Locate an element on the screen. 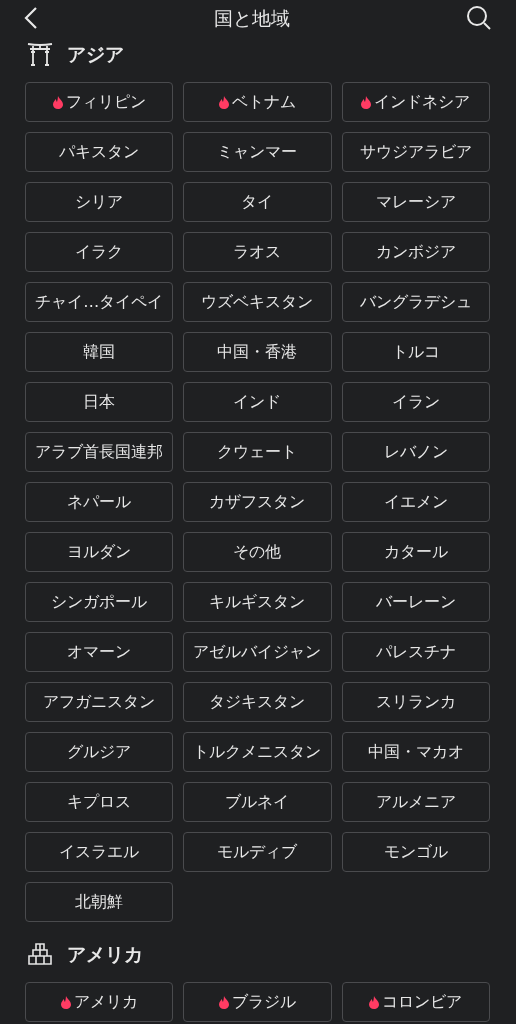 The image size is (516, 1024). country-button: アラブ首長国連邦 is located at coordinates (99, 452).